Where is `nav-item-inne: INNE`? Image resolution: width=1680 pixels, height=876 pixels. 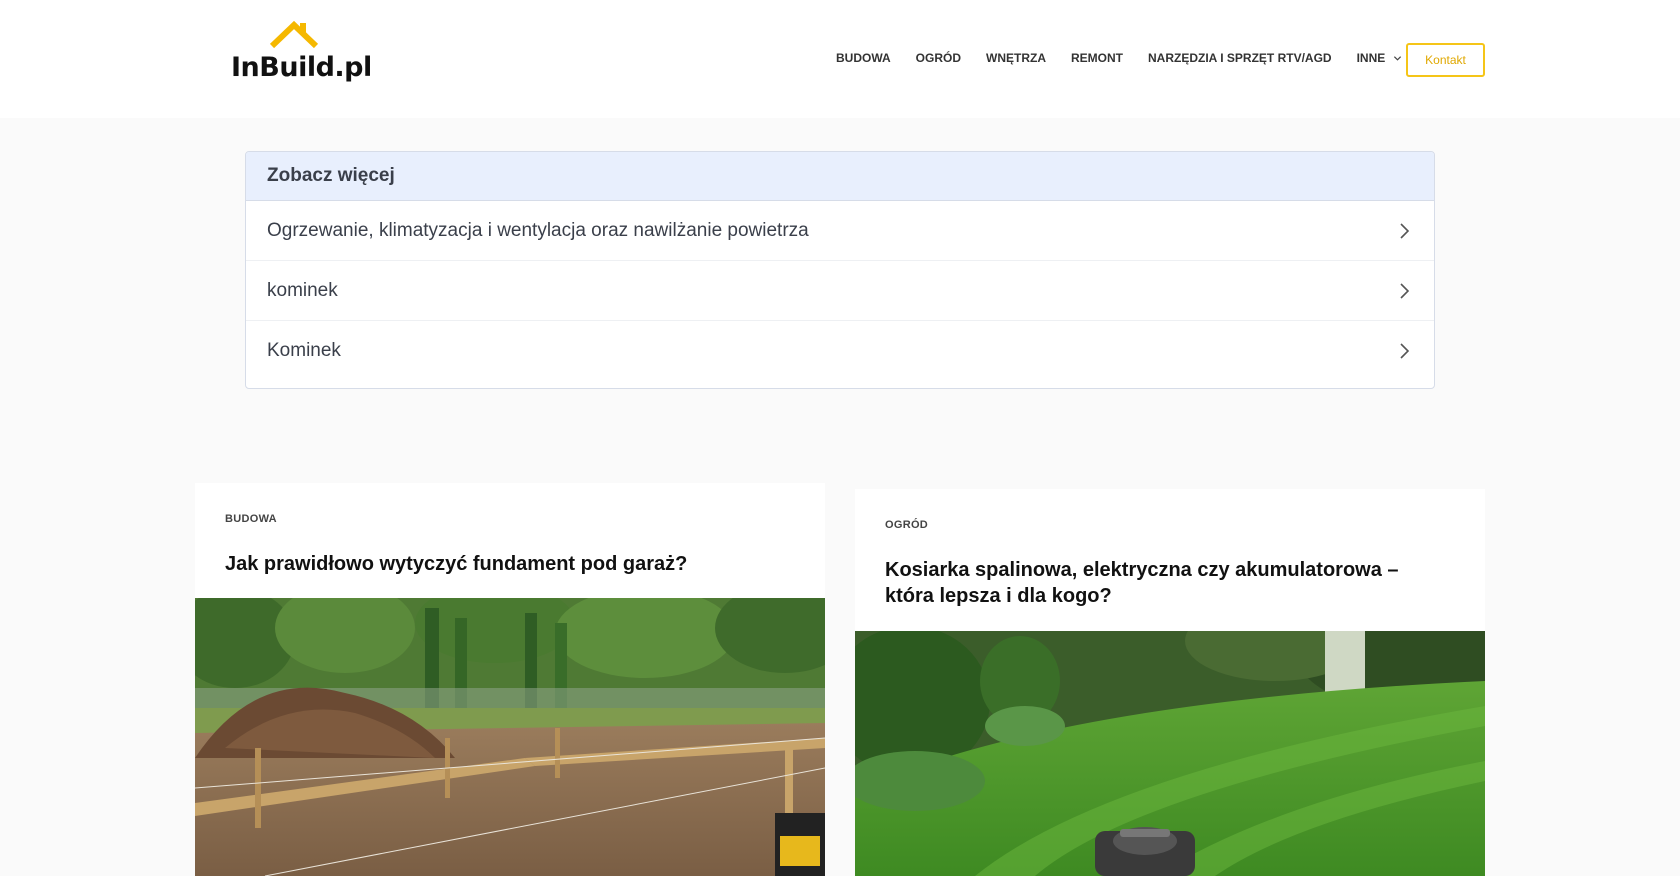 nav-item-inne: INNE is located at coordinates (1380, 58).